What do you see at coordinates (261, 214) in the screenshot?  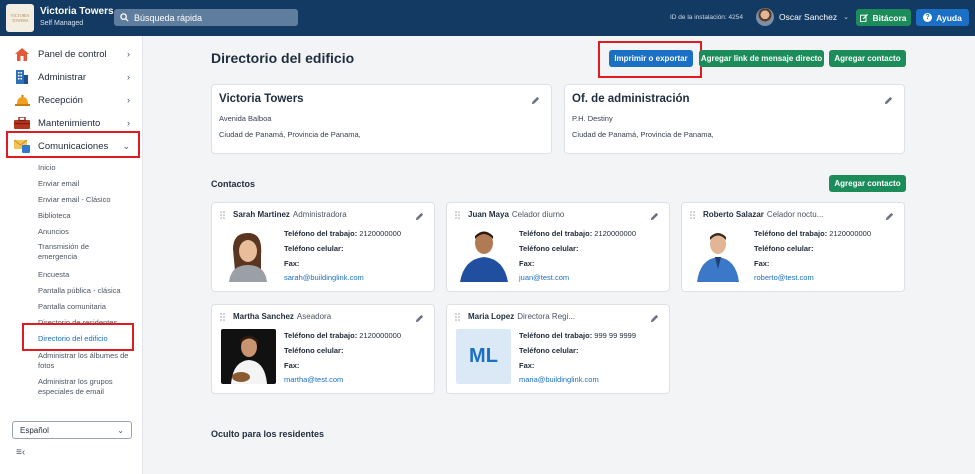 I see `contact-name: Sarah Martinez` at bounding box center [261, 214].